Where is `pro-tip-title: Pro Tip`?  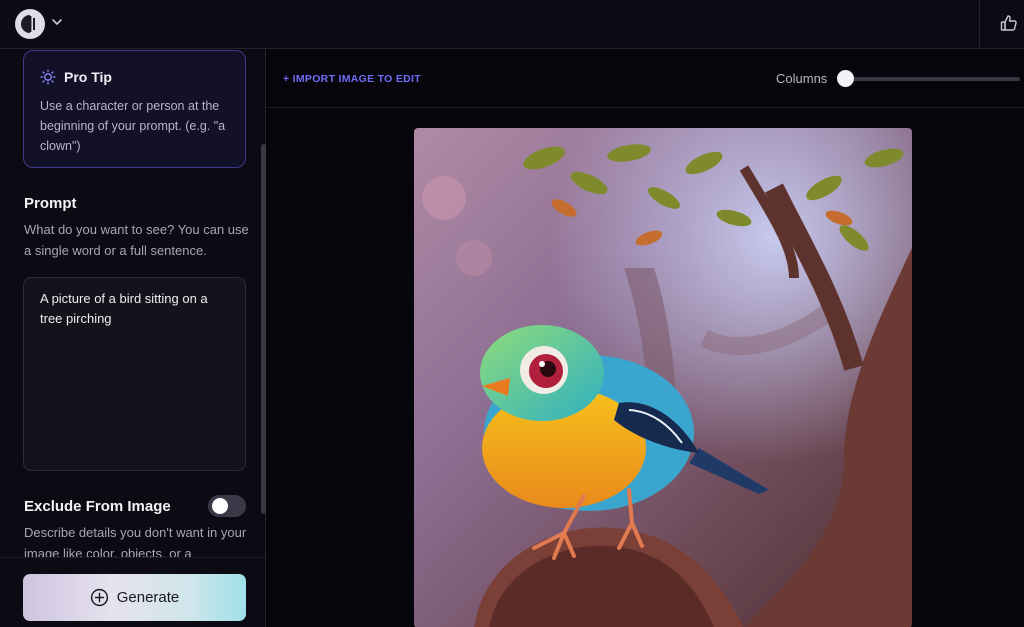 pro-tip-title: Pro Tip is located at coordinates (88, 77).